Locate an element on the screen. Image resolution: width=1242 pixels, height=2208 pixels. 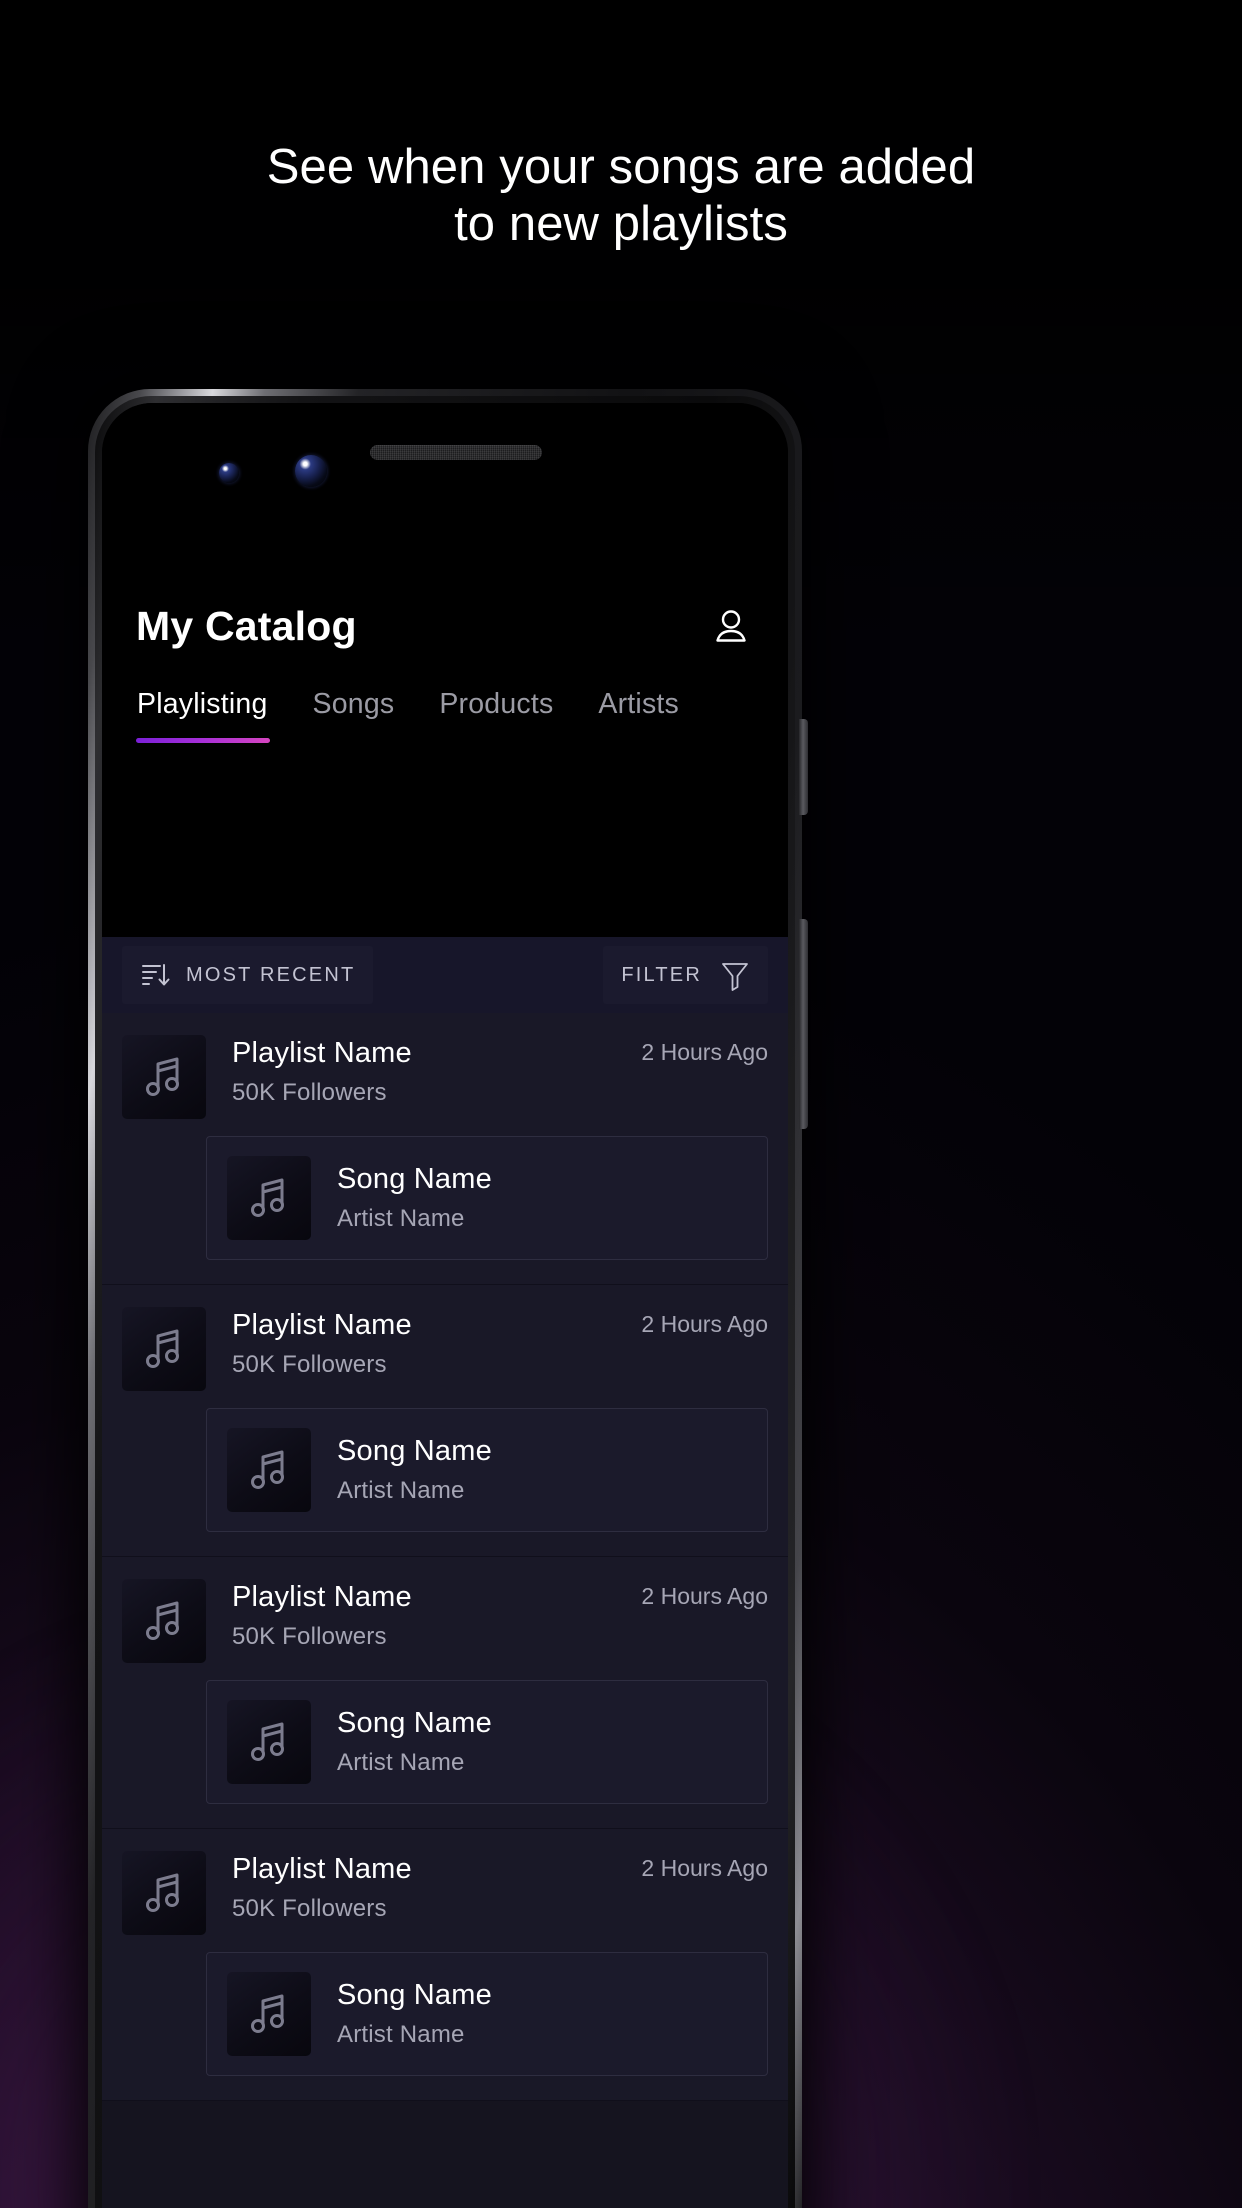
tab-playlisting: Playlisting is located at coordinates (203, 715).